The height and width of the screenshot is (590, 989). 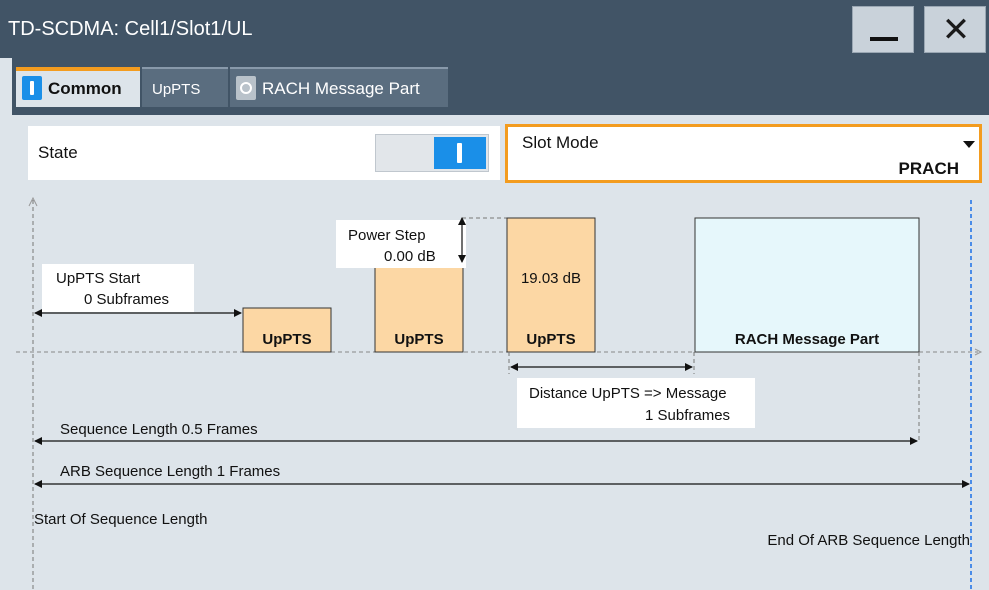 I want to click on title-bar: TD-SCDMA: Cell1/Slot1/UL ✕, so click(x=494, y=29).